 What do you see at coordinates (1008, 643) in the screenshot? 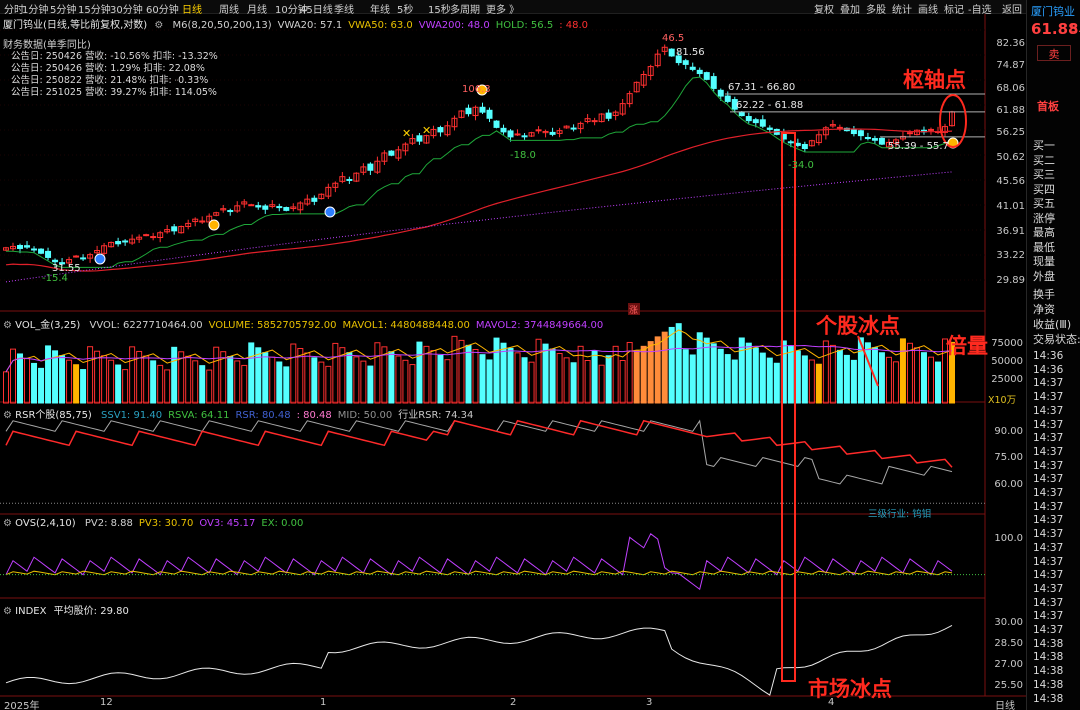
I see `index-tick: 28.50` at bounding box center [1008, 643].